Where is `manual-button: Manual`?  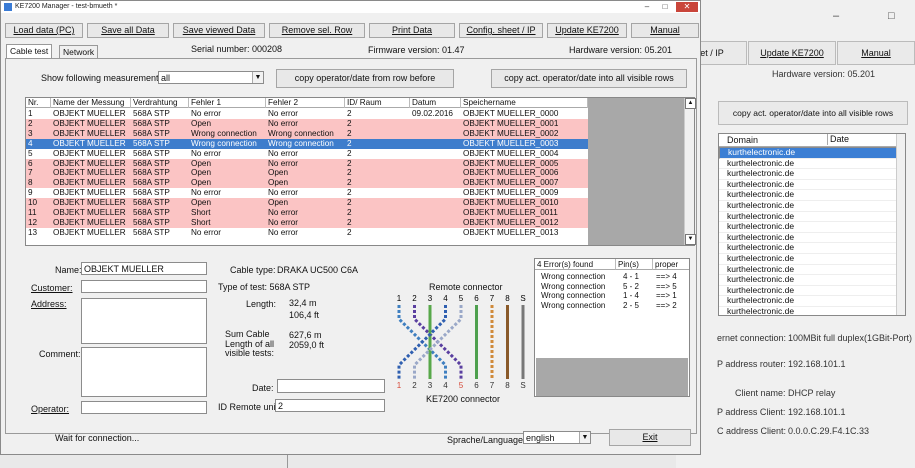 manual-button: Manual is located at coordinates (665, 30).